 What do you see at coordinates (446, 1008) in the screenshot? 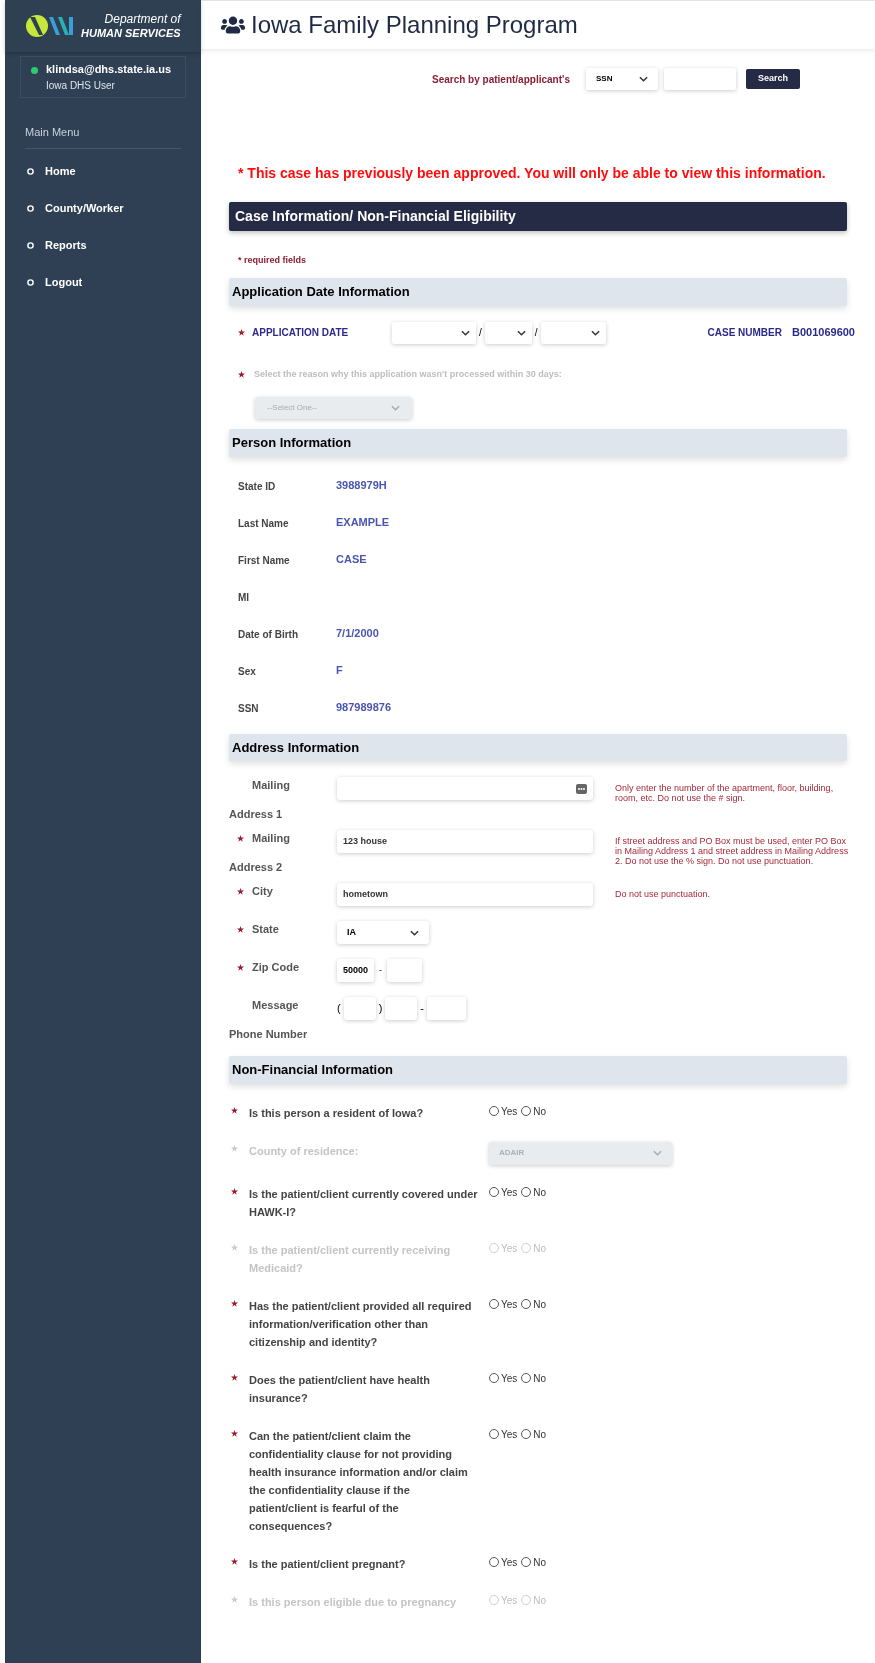
I see `phone-line-field` at bounding box center [446, 1008].